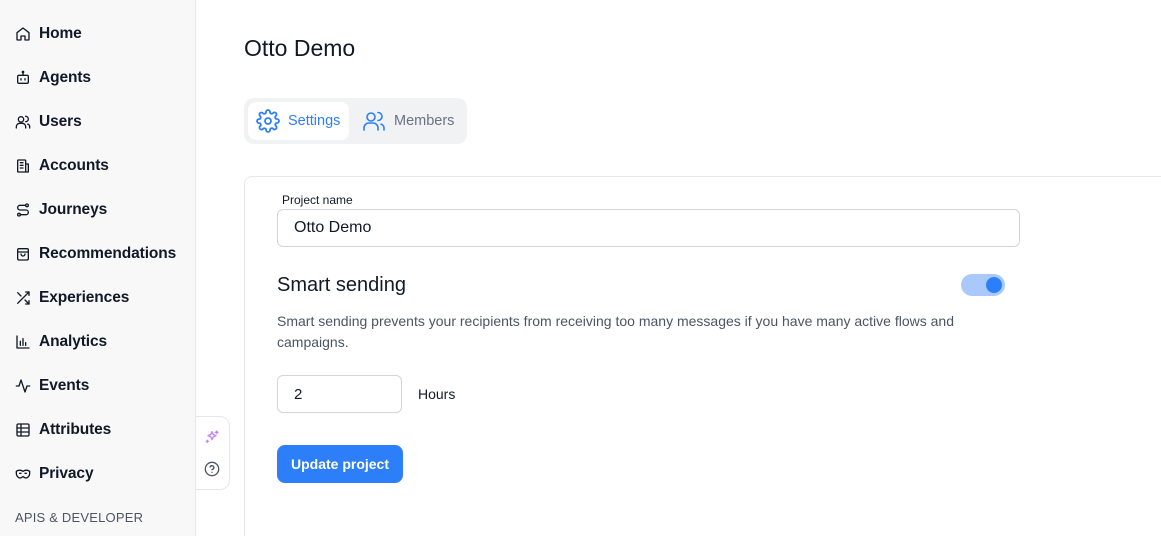 This screenshot has height=536, width=1161. I want to click on smart-sending-title: Smart sending, so click(341, 285).